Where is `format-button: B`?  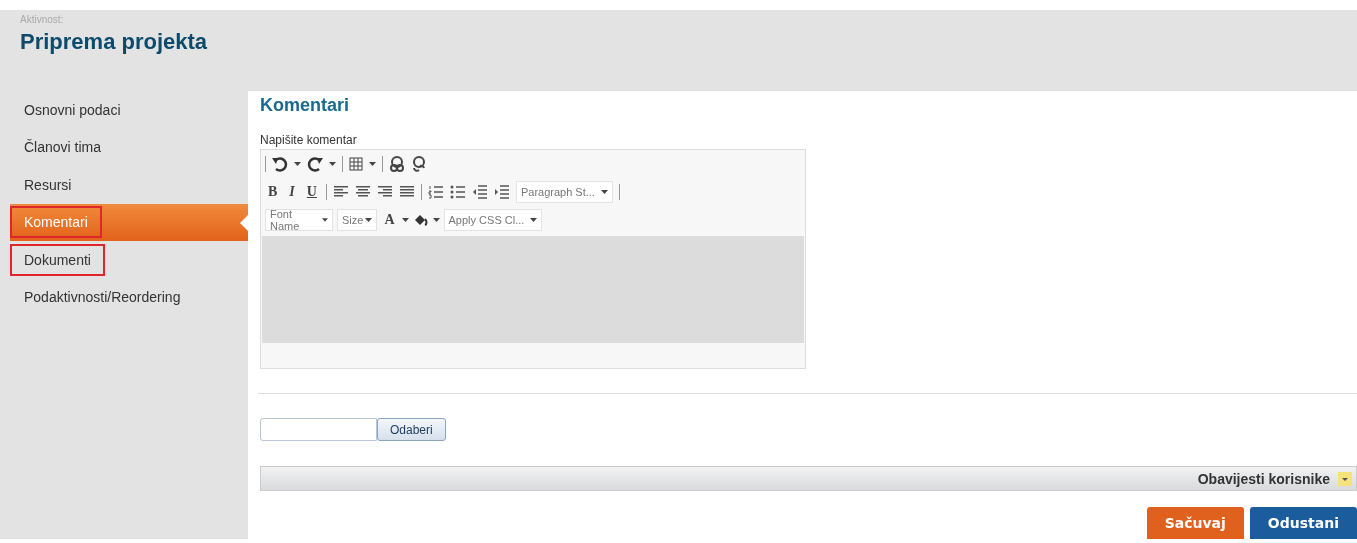 format-button: B is located at coordinates (273, 192).